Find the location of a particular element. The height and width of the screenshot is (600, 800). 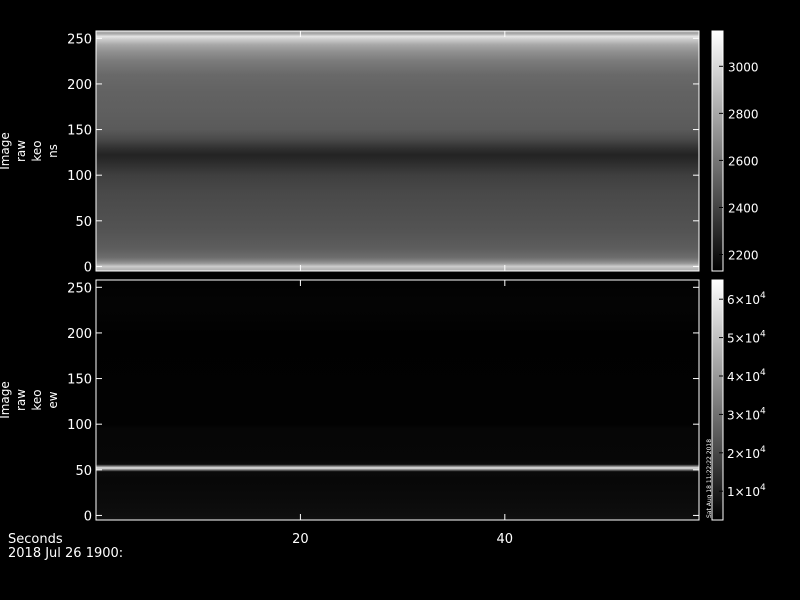

colorbar-tick-label: 6×104 is located at coordinates (746, 299).